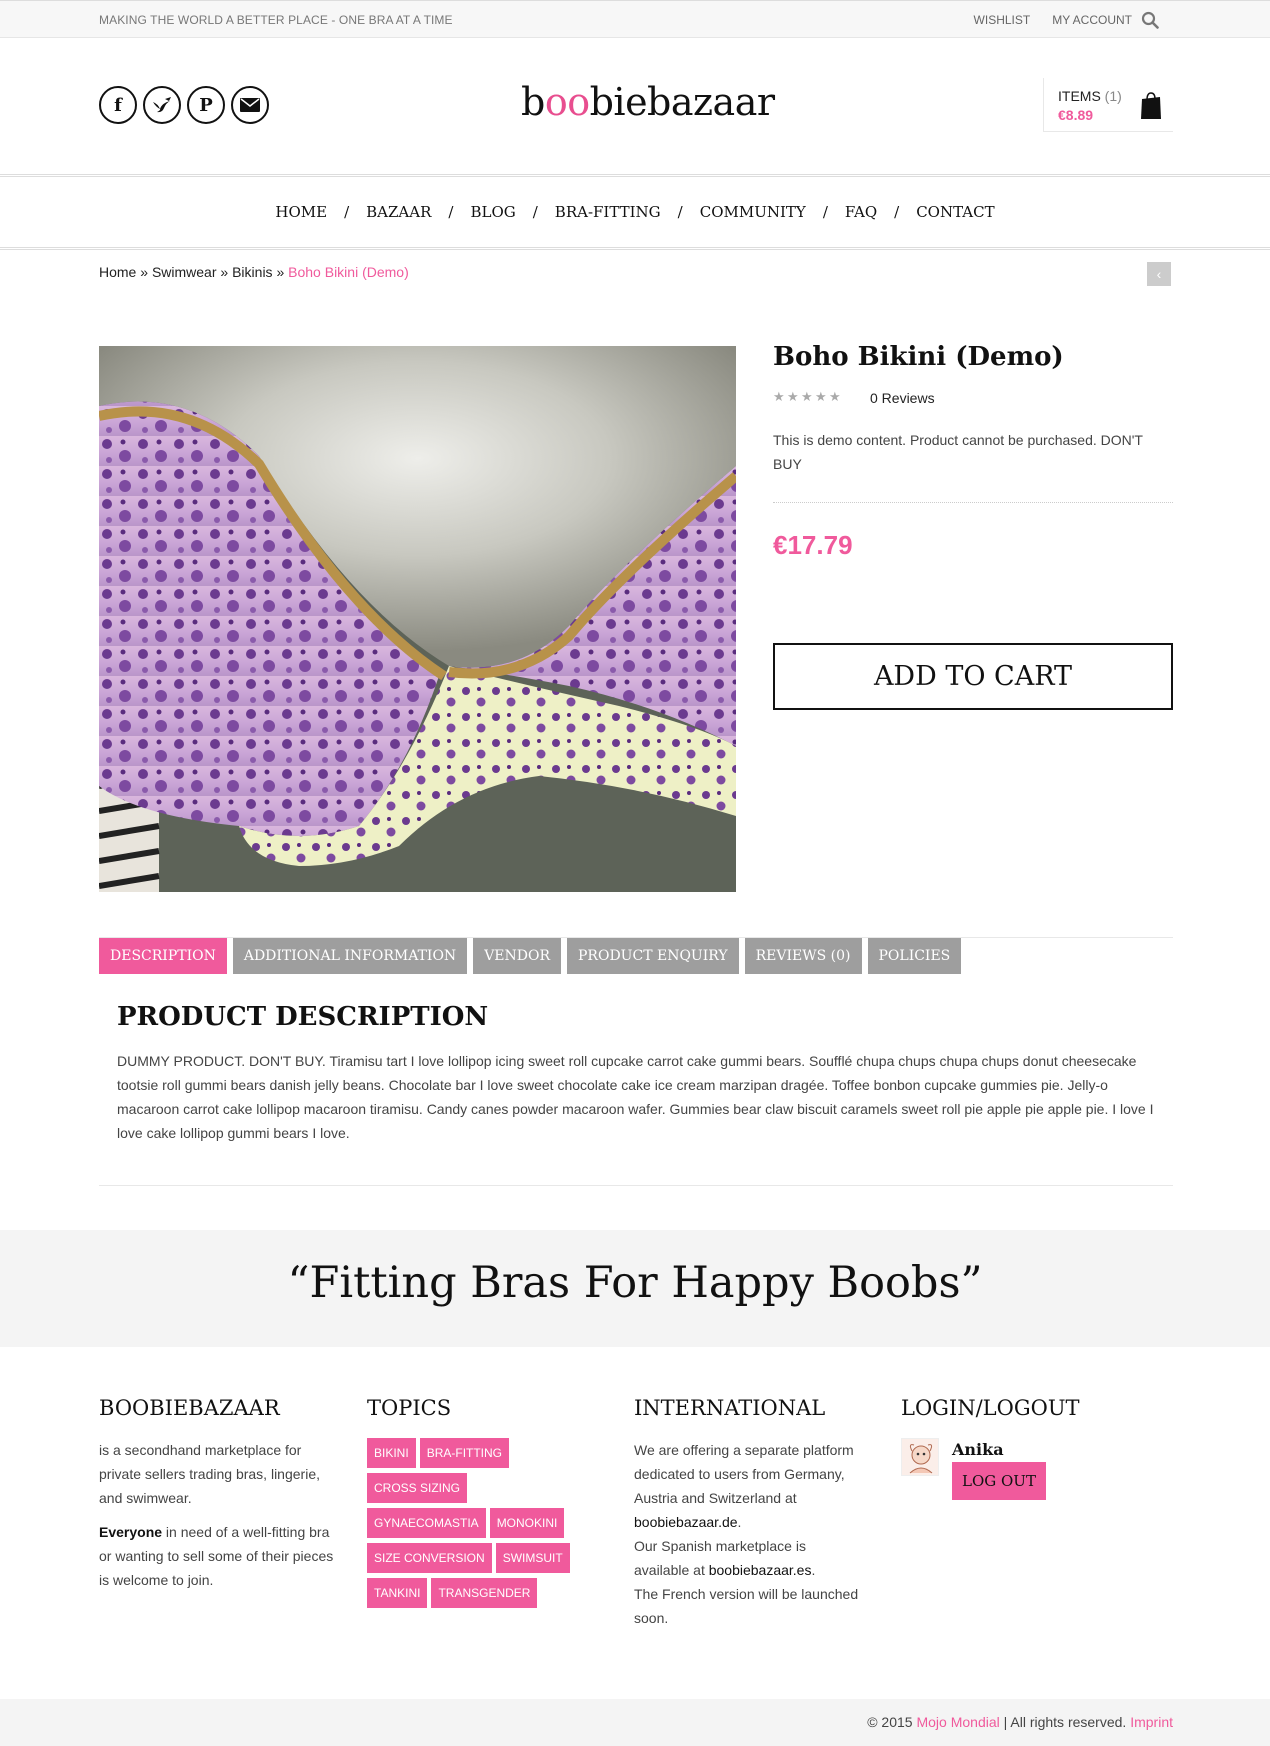  I want to click on reviews-link: 0 Reviews, so click(902, 398).